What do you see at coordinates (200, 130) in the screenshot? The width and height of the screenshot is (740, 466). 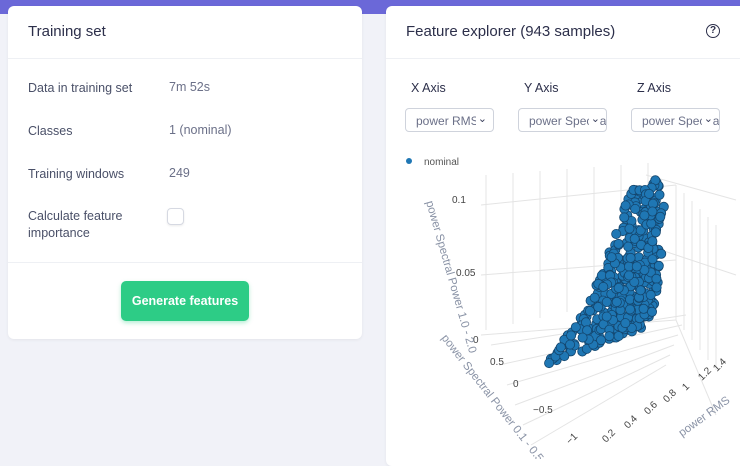 I see `row-value: 1 (nominal)` at bounding box center [200, 130].